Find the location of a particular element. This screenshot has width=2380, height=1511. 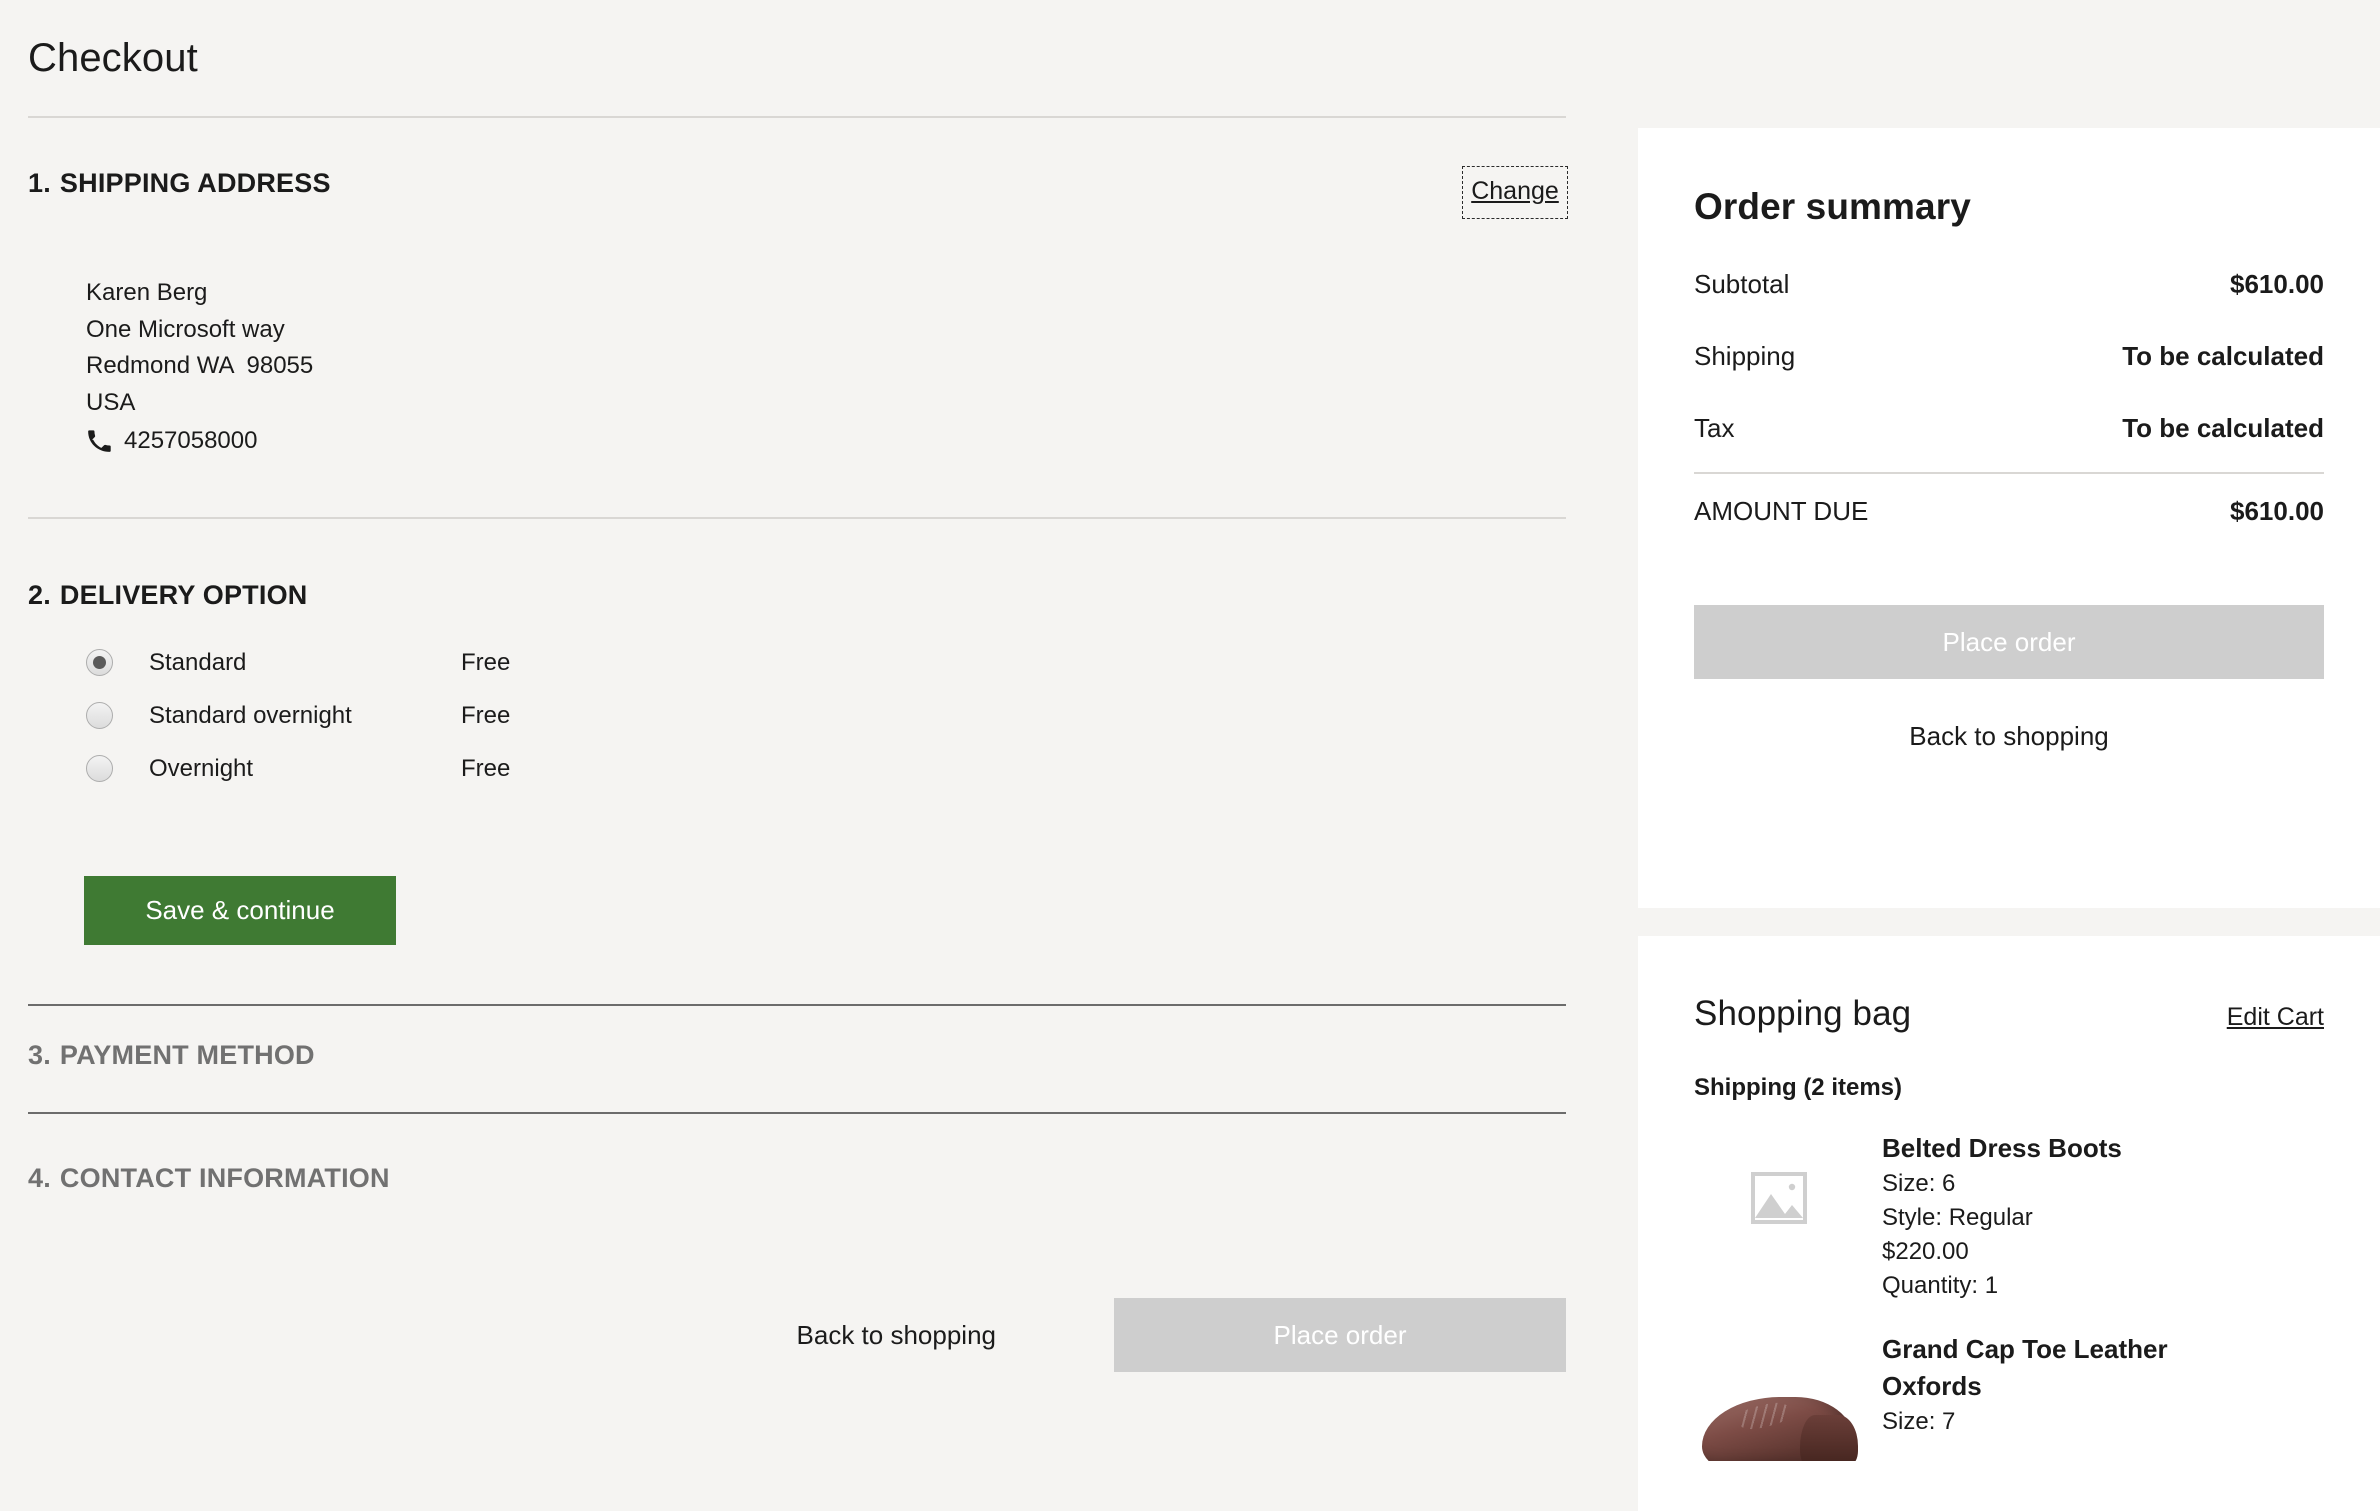

page-title: Checkout is located at coordinates (113, 58).